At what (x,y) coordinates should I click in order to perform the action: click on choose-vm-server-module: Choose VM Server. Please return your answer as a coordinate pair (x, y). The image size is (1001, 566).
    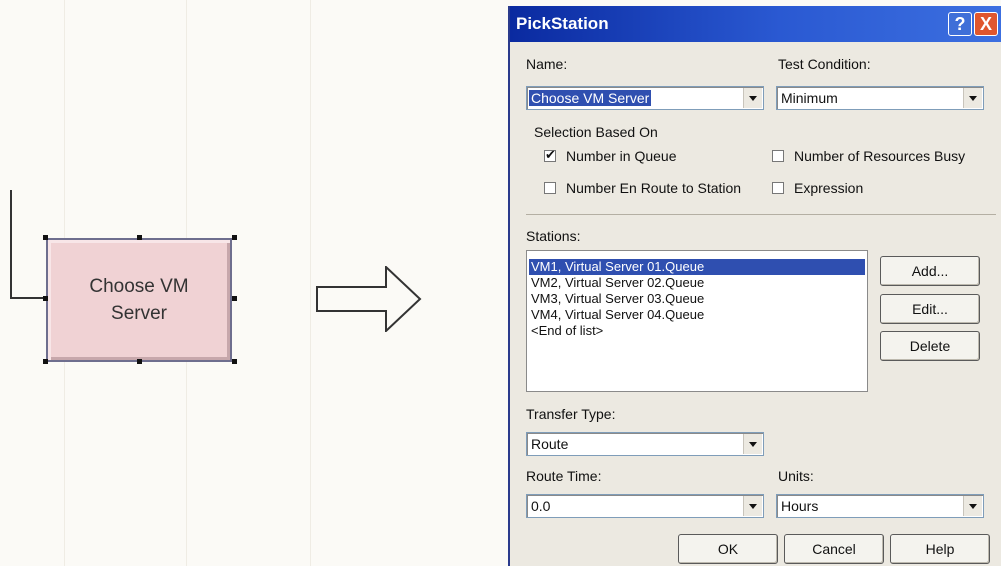
    Looking at the image, I should click on (139, 300).